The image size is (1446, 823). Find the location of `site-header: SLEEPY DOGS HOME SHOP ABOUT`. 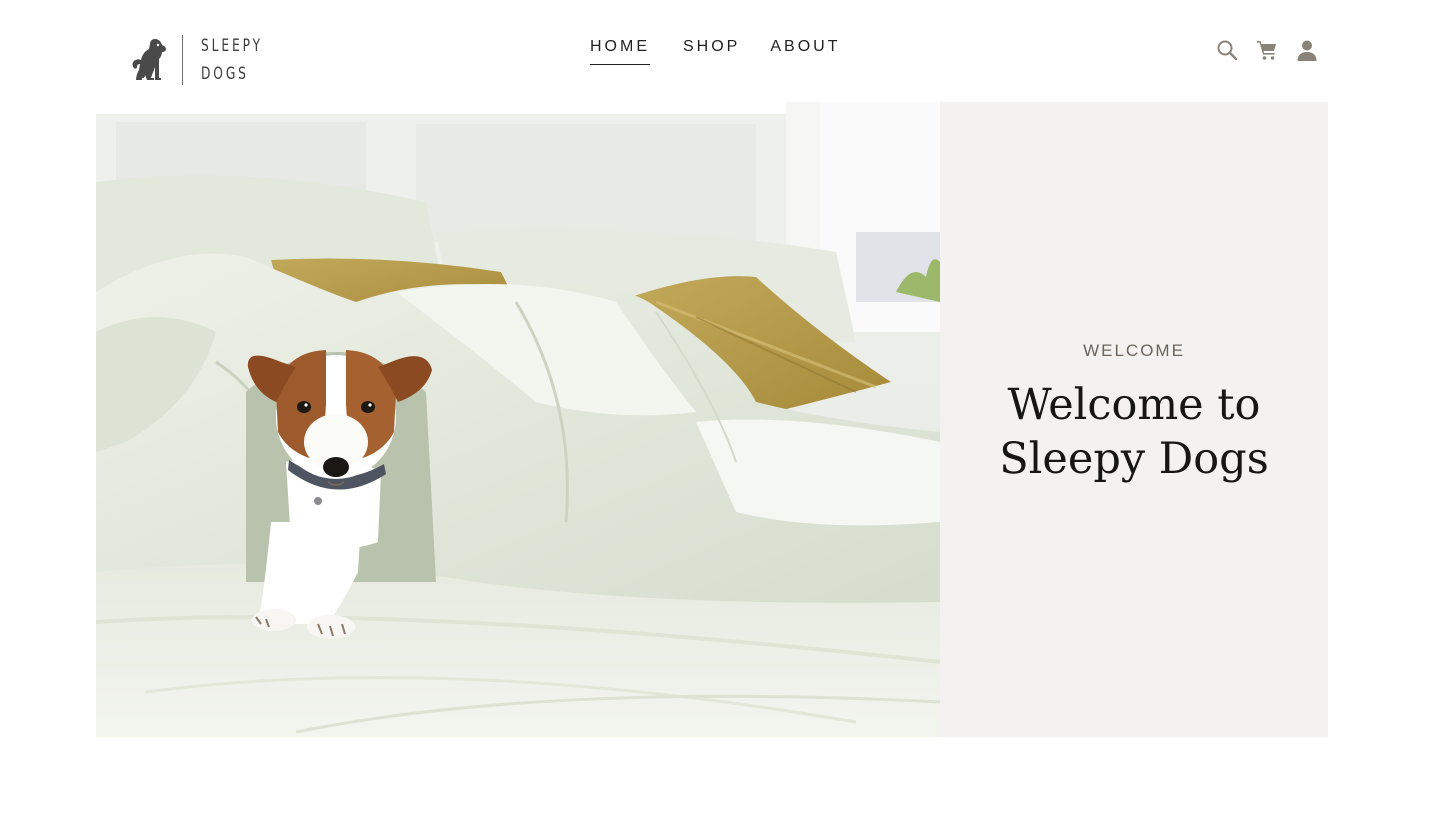

site-header: SLEEPY DOGS HOME SHOP ABOUT is located at coordinates (723, 51).